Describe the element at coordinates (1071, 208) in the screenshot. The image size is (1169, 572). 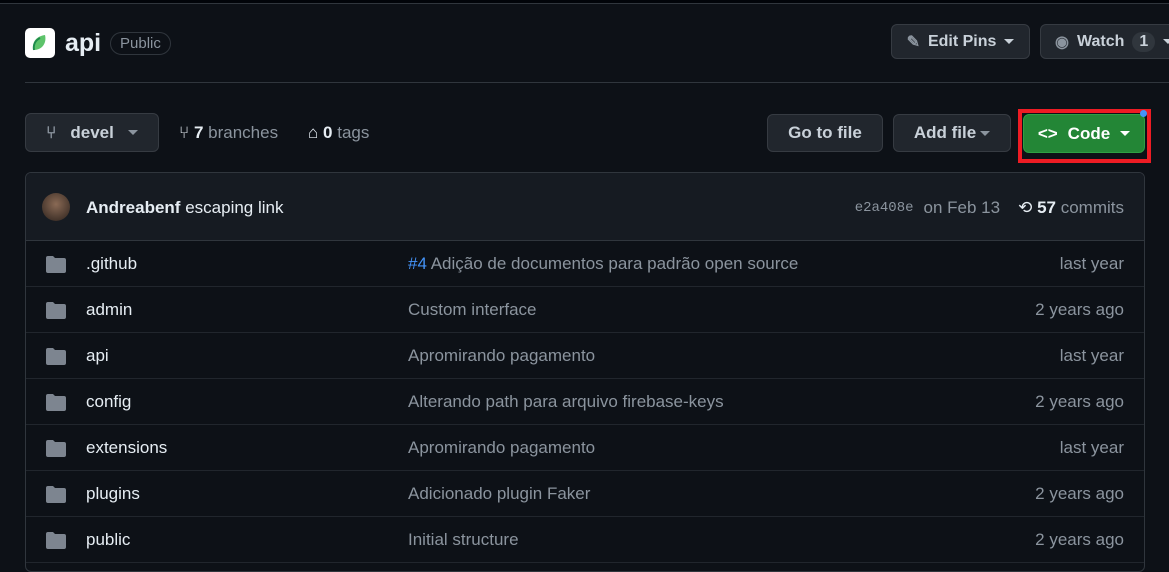
I see `commits-link: ⟲ 57 commits` at that location.